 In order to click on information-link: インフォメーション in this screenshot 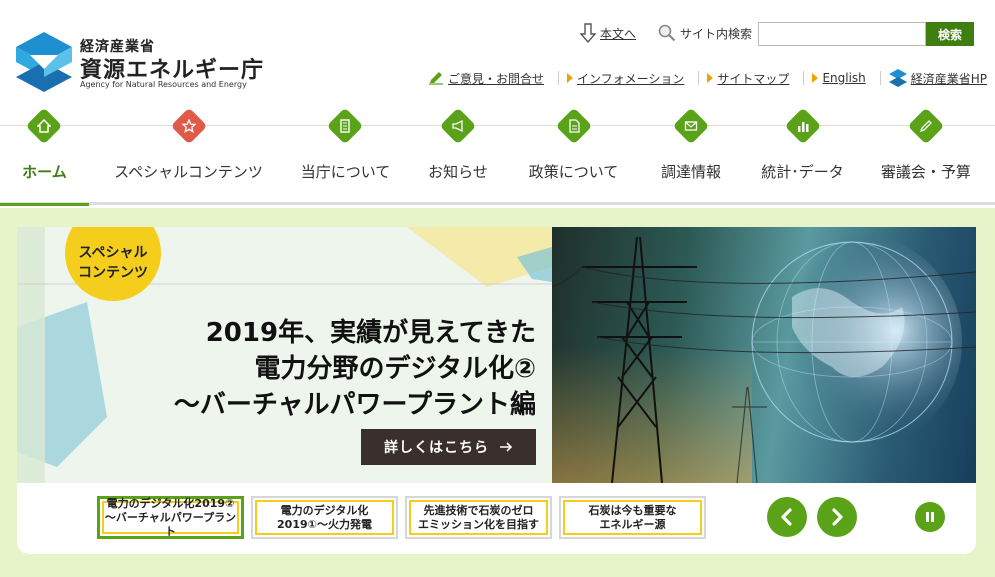, I will do `click(630, 78)`.